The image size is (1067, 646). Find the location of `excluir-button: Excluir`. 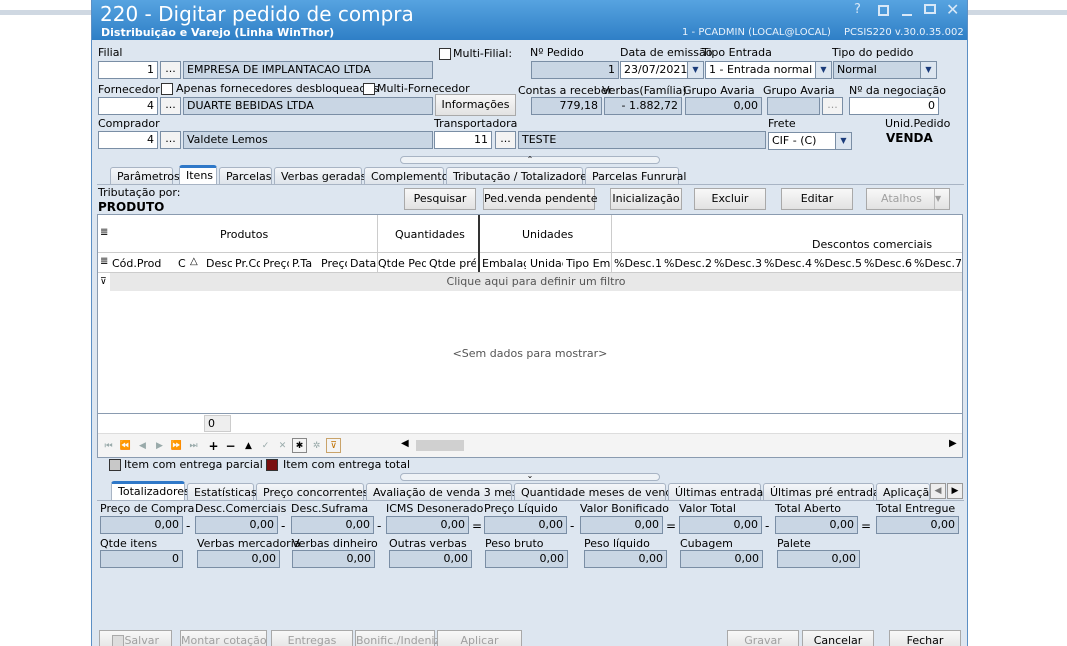

excluir-button: Excluir is located at coordinates (730, 199).